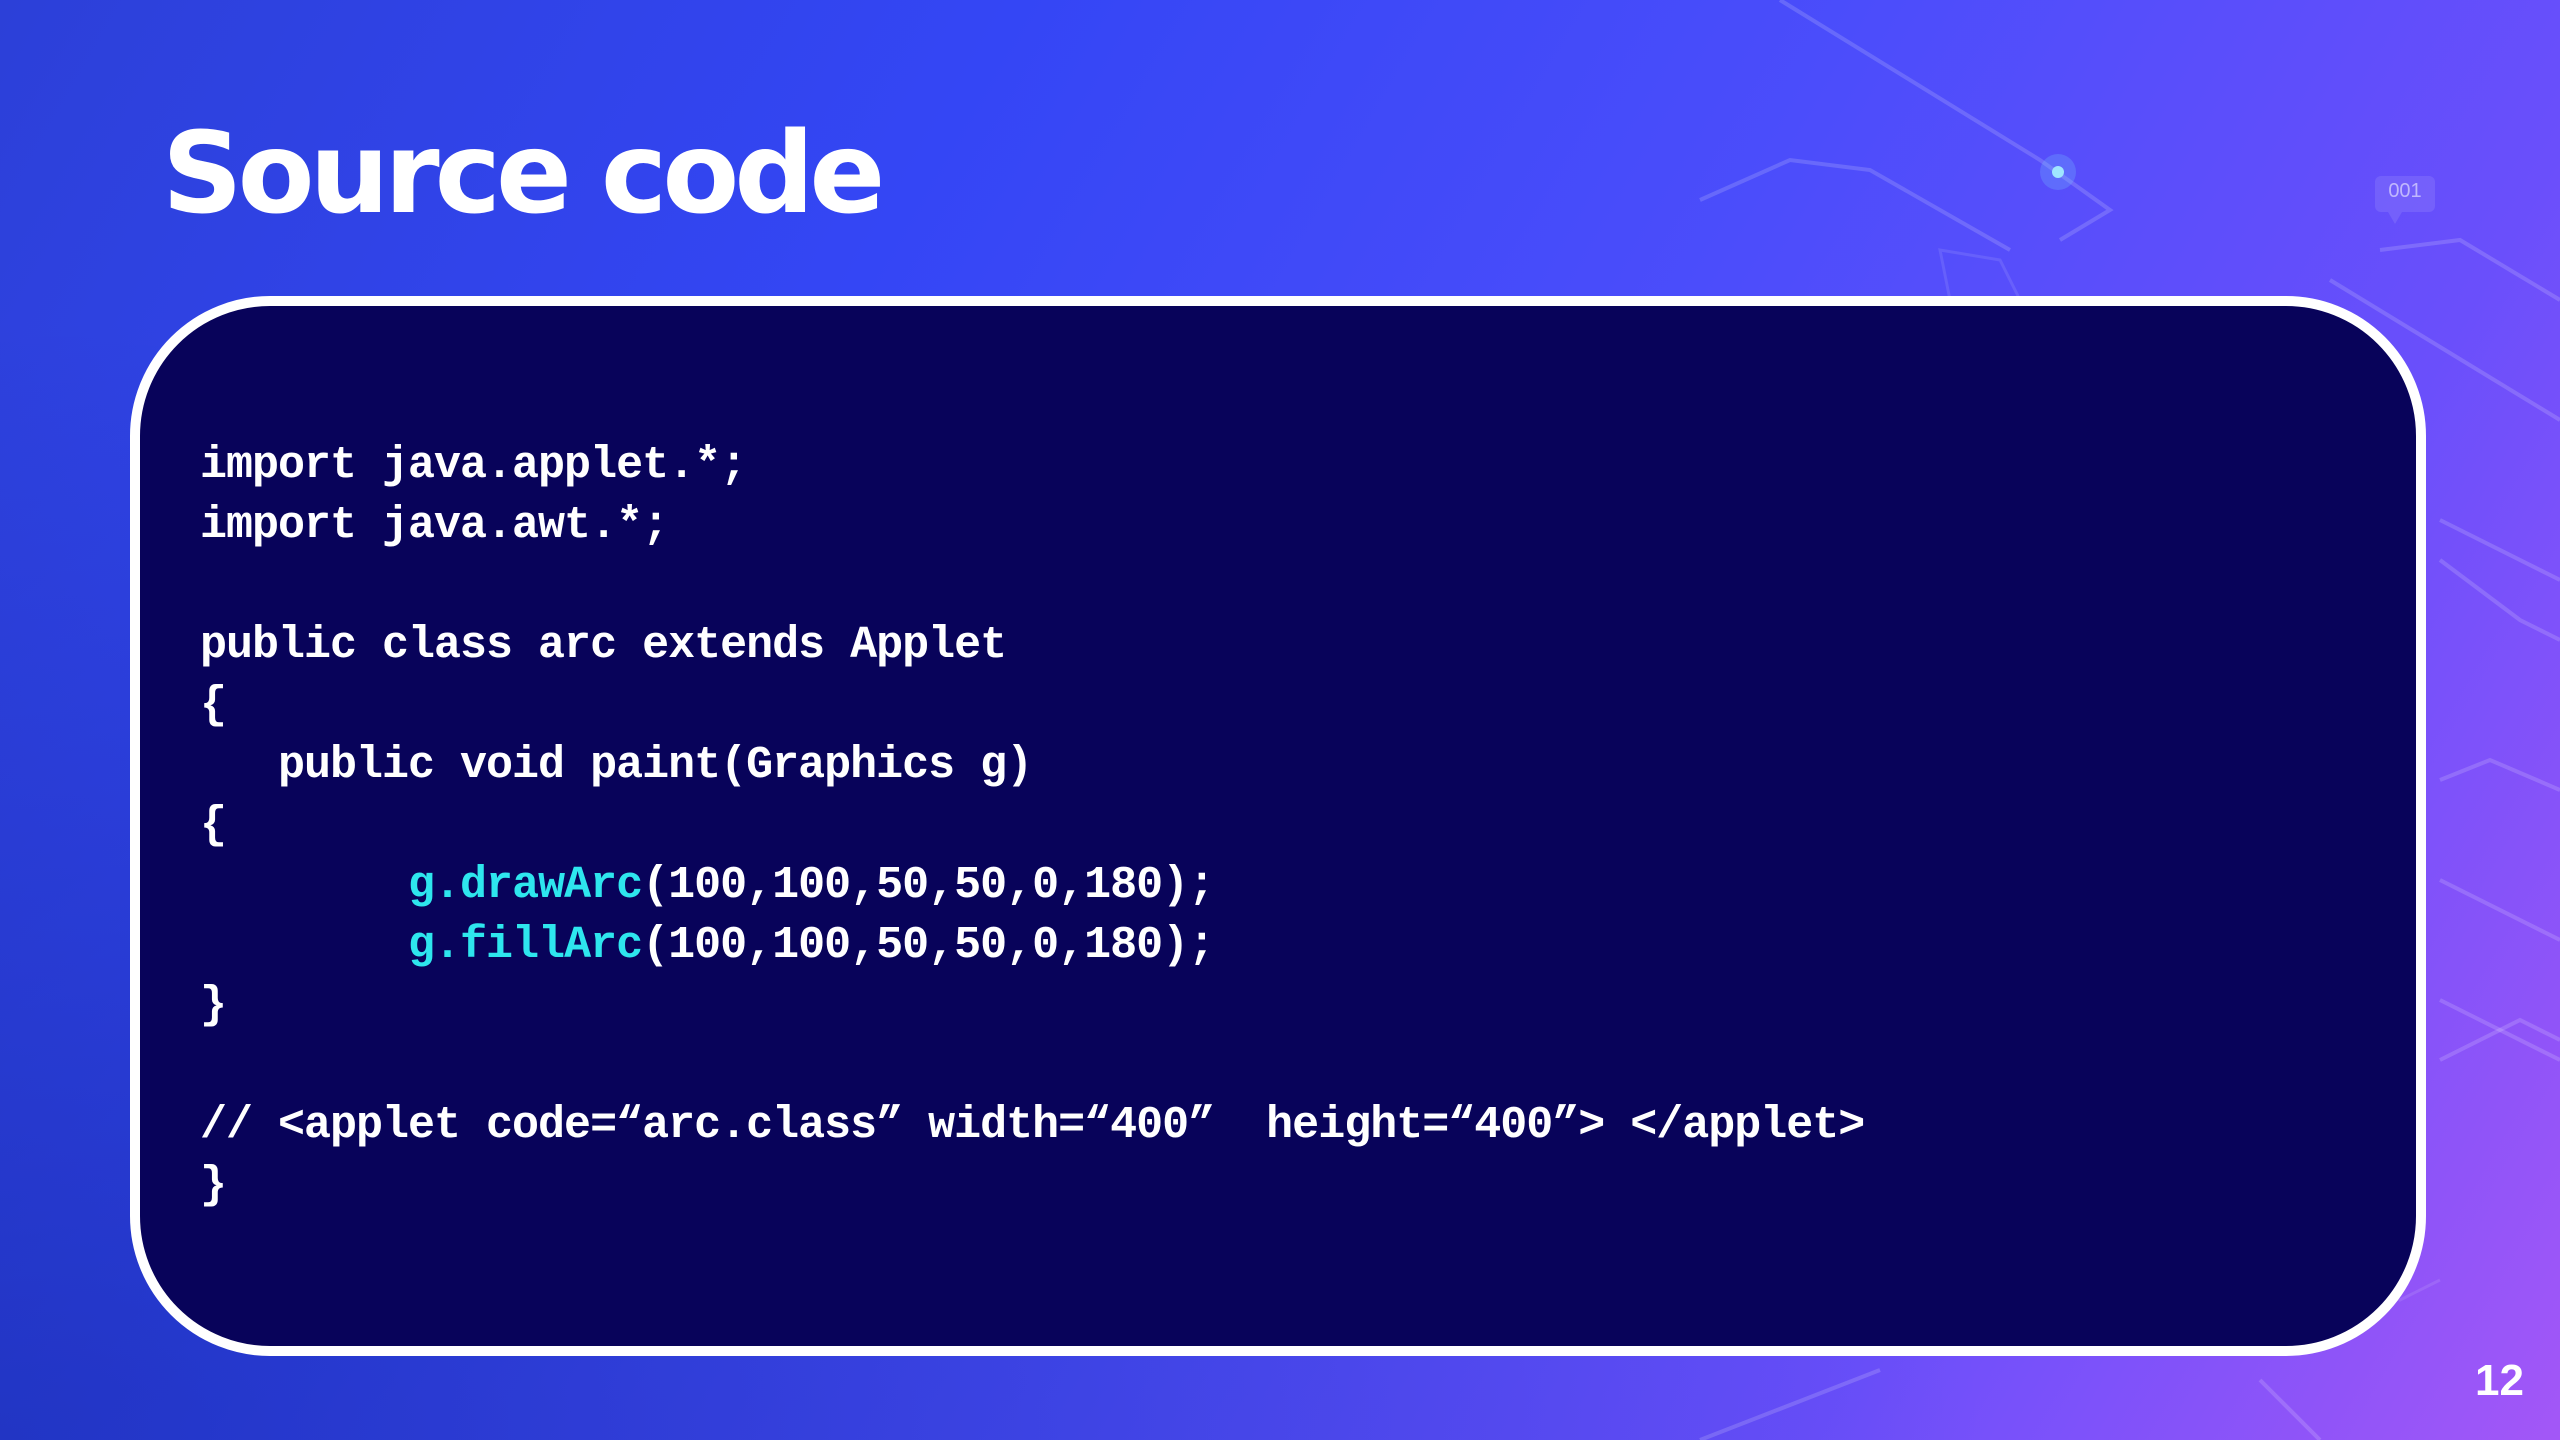  What do you see at coordinates (523, 174) in the screenshot?
I see `slide-title: Source code` at bounding box center [523, 174].